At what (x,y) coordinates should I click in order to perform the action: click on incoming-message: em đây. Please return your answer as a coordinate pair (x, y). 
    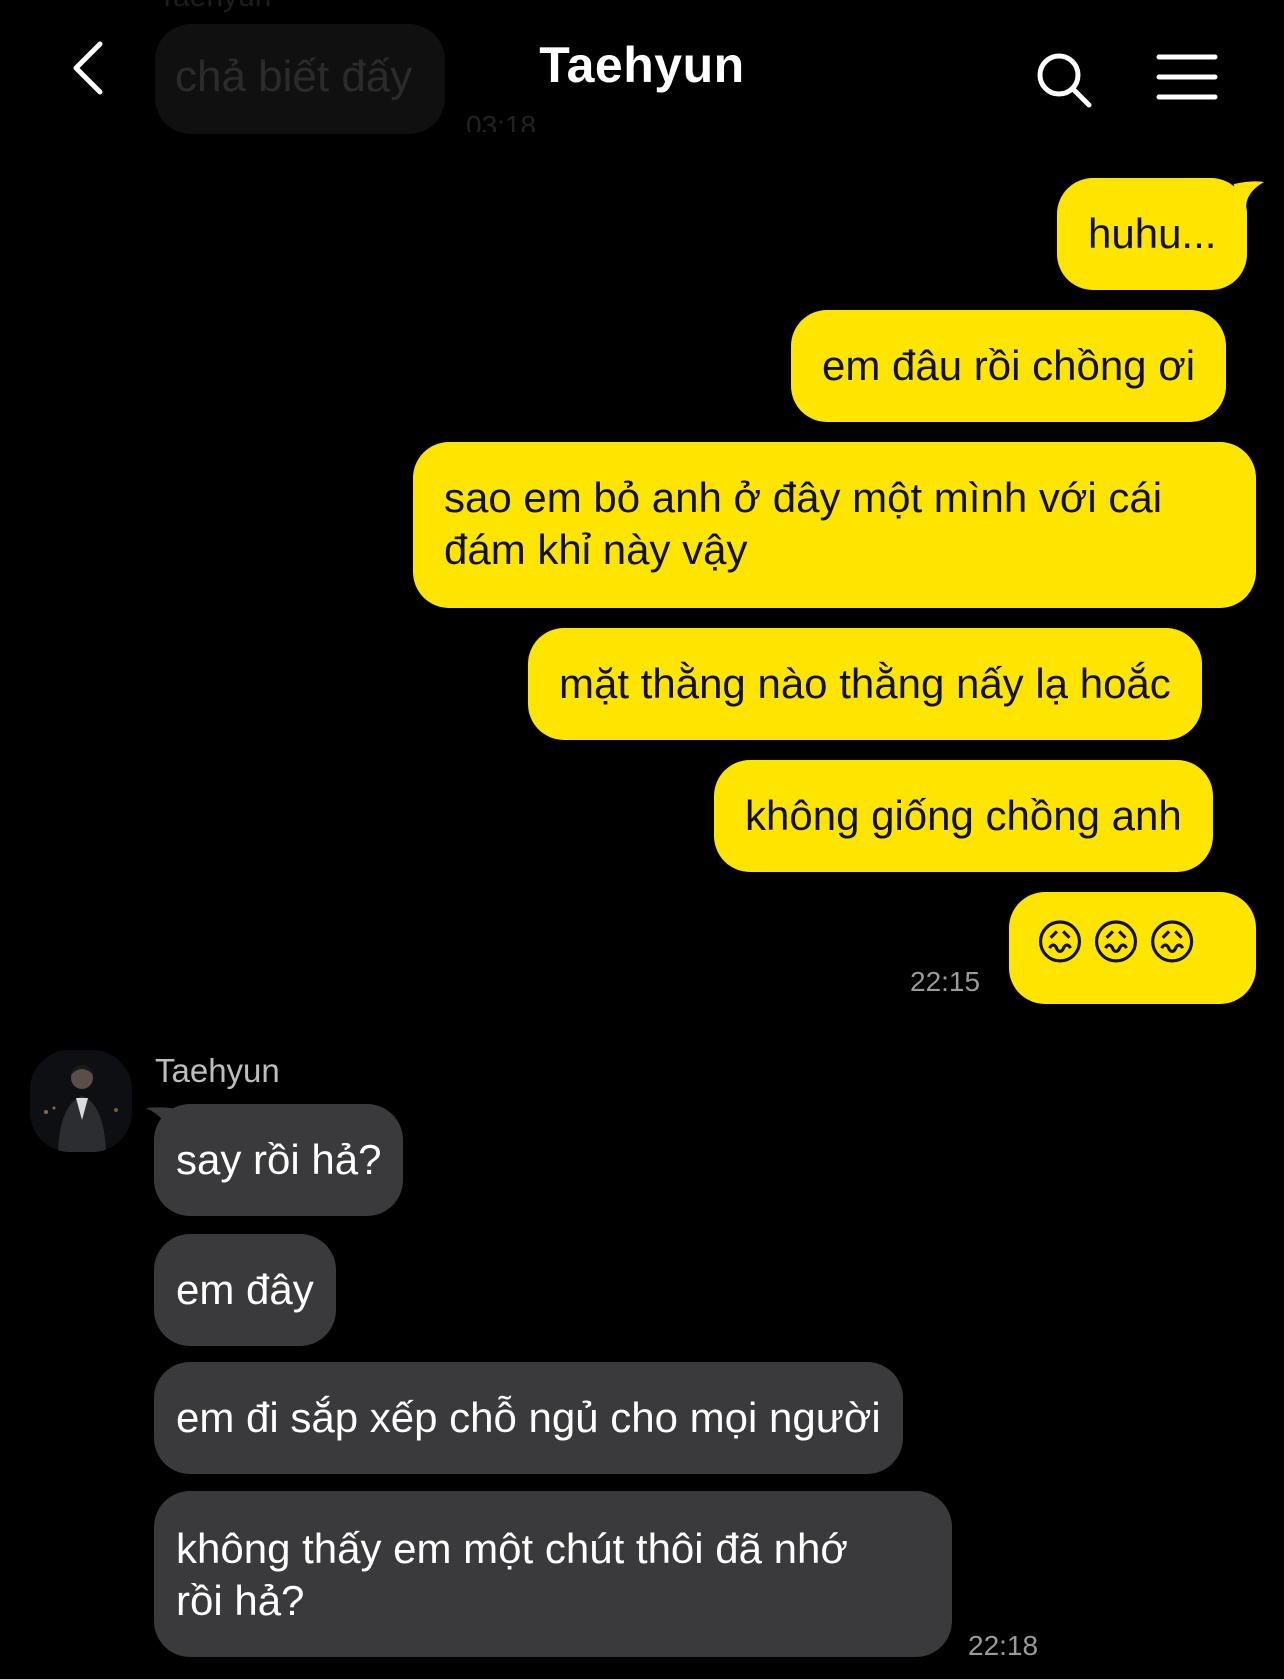
    Looking at the image, I should click on (245, 1290).